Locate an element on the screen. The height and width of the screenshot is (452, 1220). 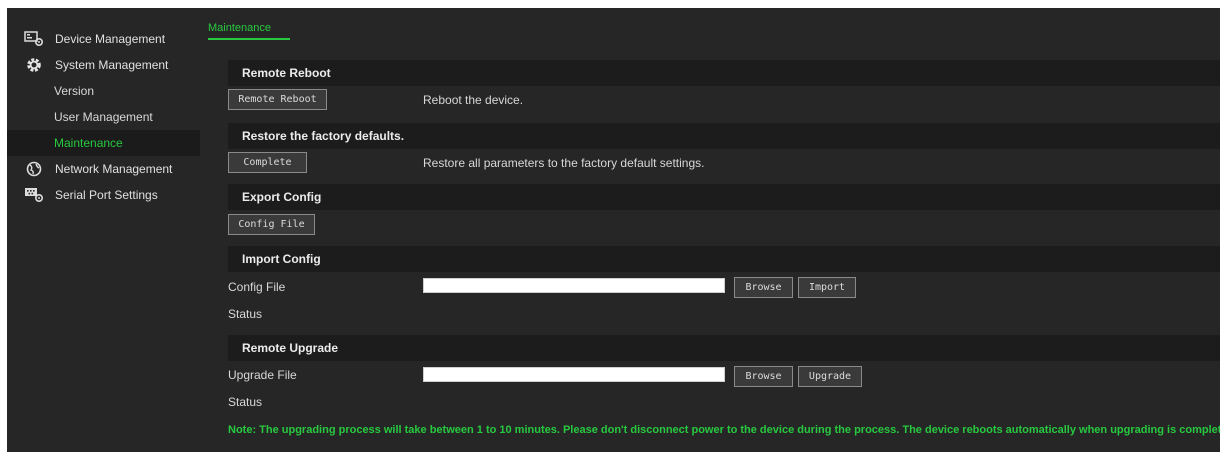
sidebar-item-label: Serial Port Settings is located at coordinates (106, 195).